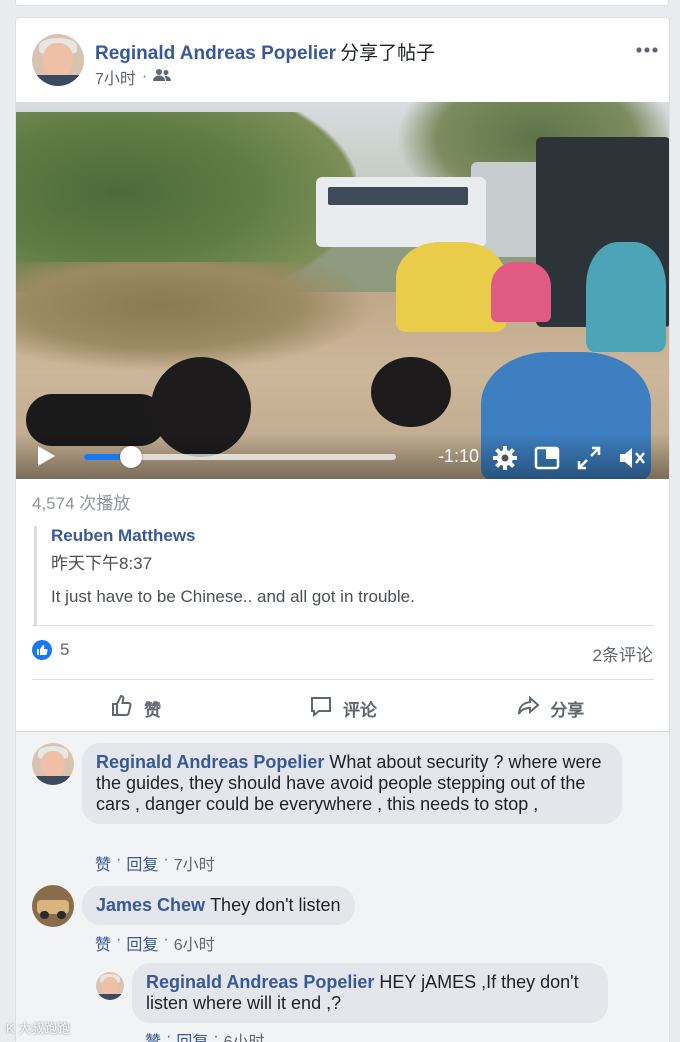 The width and height of the screenshot is (680, 1042). What do you see at coordinates (123, 536) in the screenshot?
I see `shared-author-link: Reuben Matthews` at bounding box center [123, 536].